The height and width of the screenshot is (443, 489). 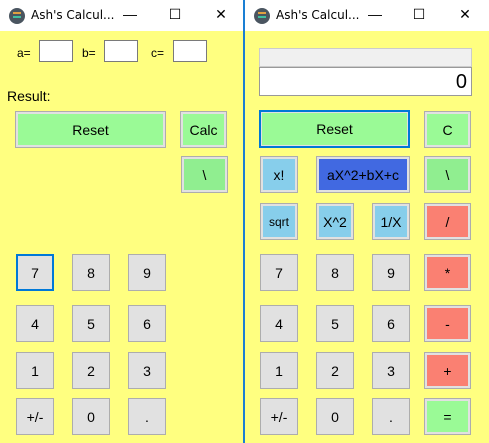 I want to click on clear-button: C, so click(x=447, y=129).